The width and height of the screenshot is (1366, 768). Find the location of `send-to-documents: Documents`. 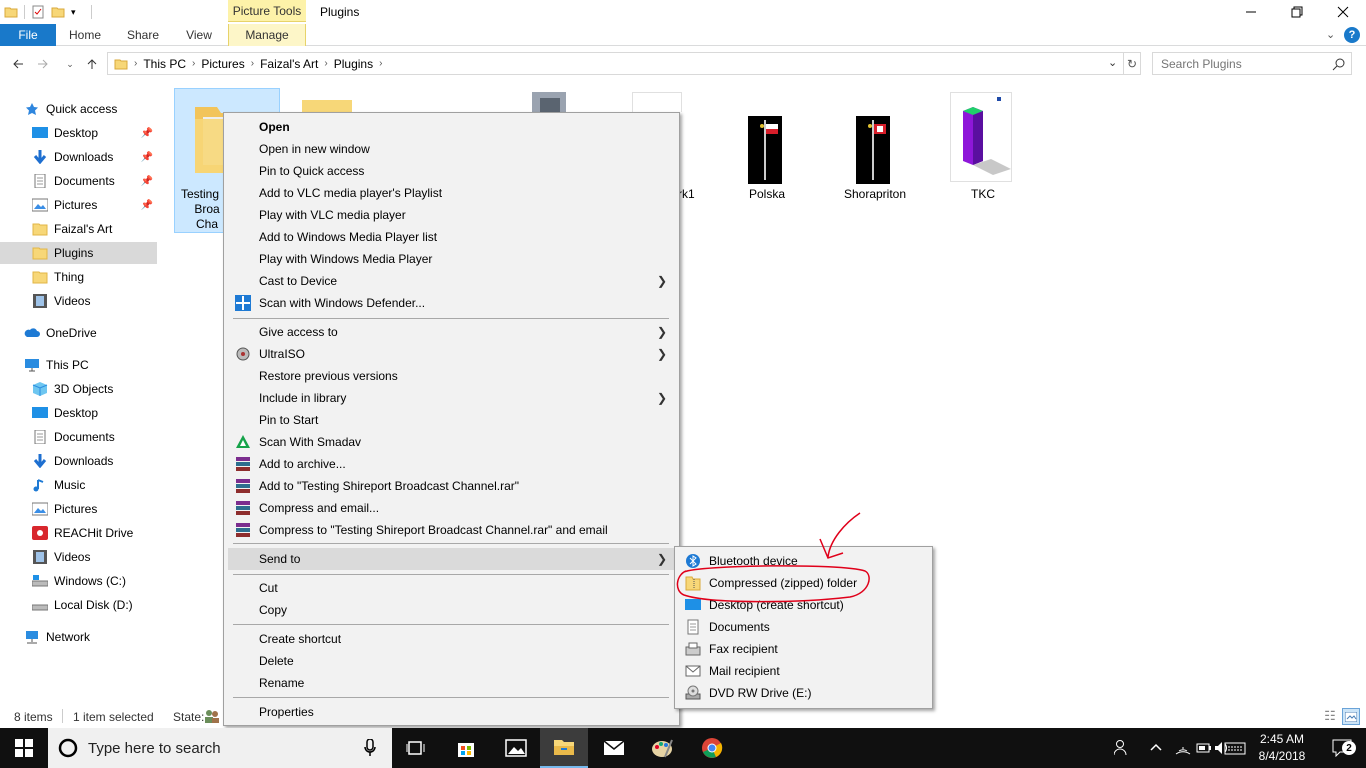

send-to-documents: Documents is located at coordinates (804, 627).